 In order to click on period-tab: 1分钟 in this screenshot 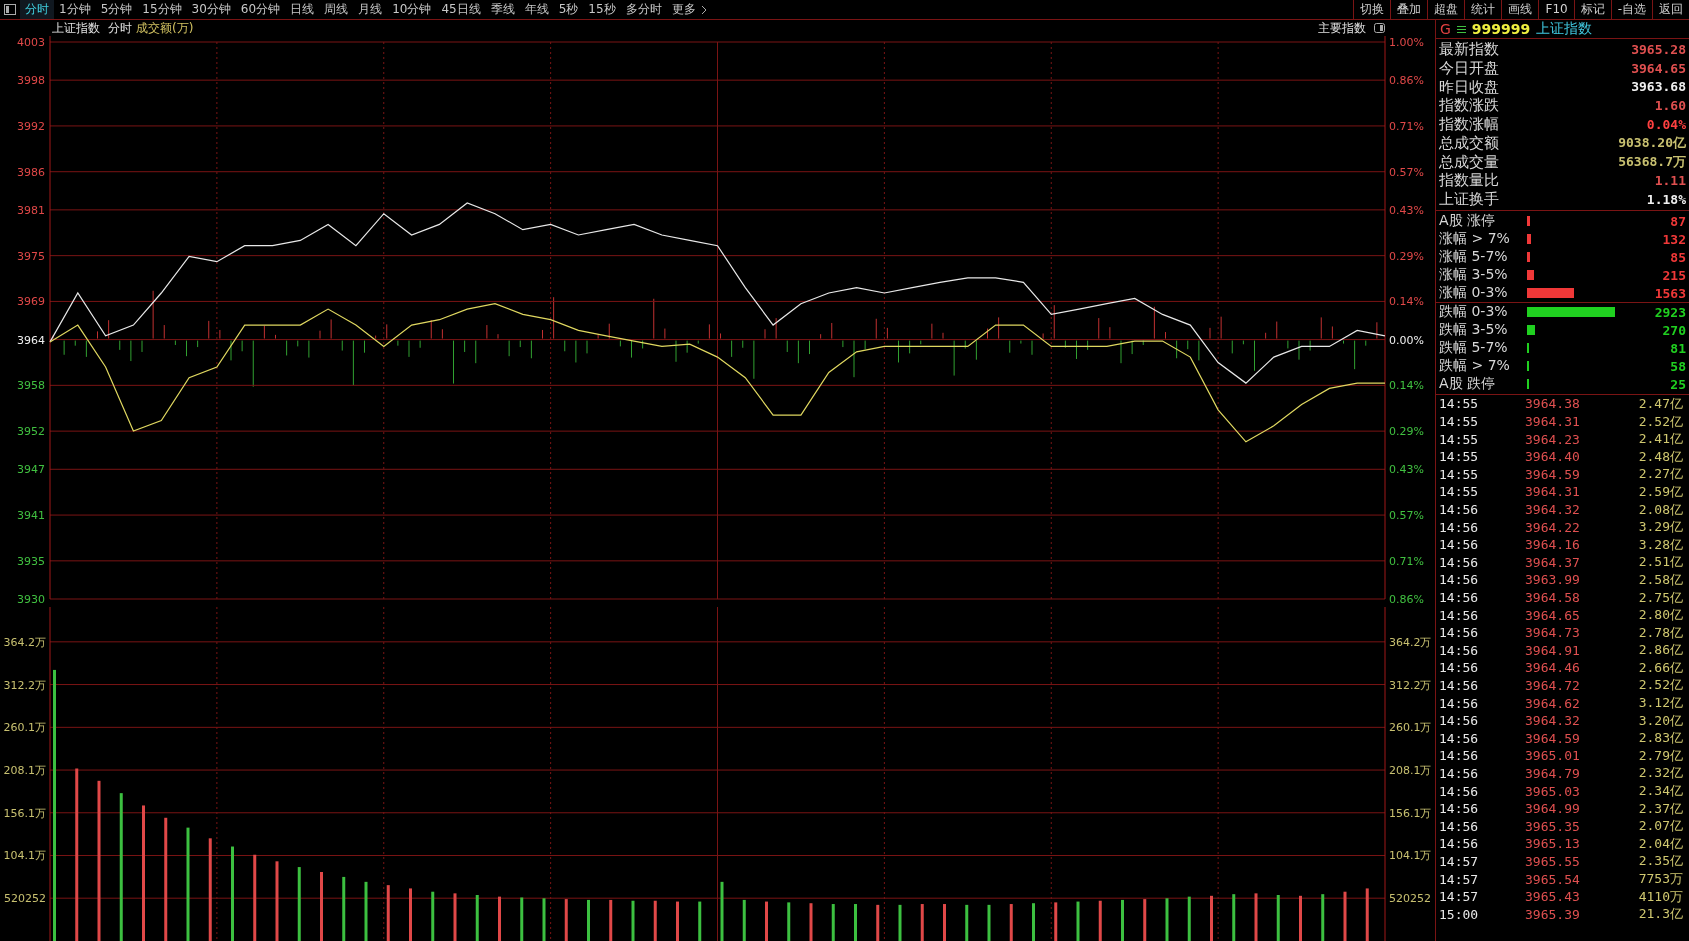, I will do `click(75, 9)`.